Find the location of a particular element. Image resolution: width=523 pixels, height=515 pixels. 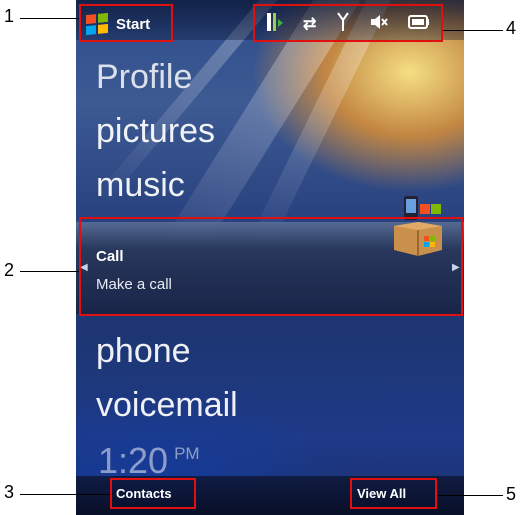

callout-3: 3 is located at coordinates (9, 492).